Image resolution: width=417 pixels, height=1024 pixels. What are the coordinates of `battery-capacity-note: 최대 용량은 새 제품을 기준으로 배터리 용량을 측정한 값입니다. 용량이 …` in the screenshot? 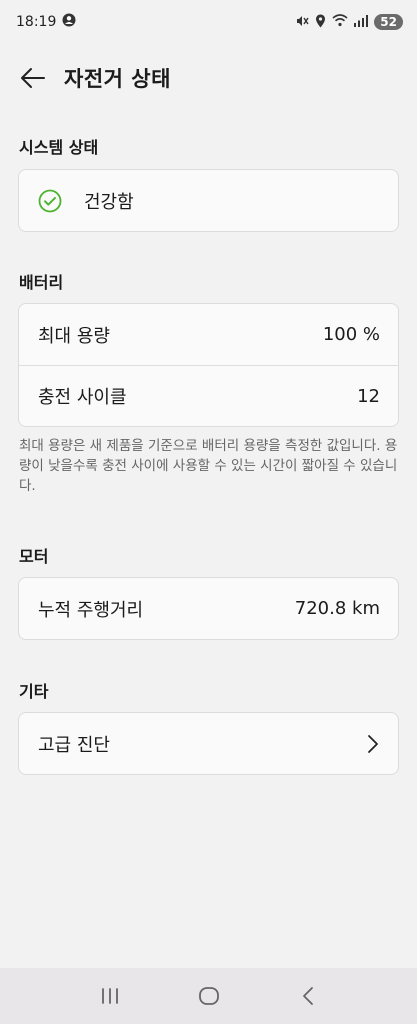 It's located at (208, 466).